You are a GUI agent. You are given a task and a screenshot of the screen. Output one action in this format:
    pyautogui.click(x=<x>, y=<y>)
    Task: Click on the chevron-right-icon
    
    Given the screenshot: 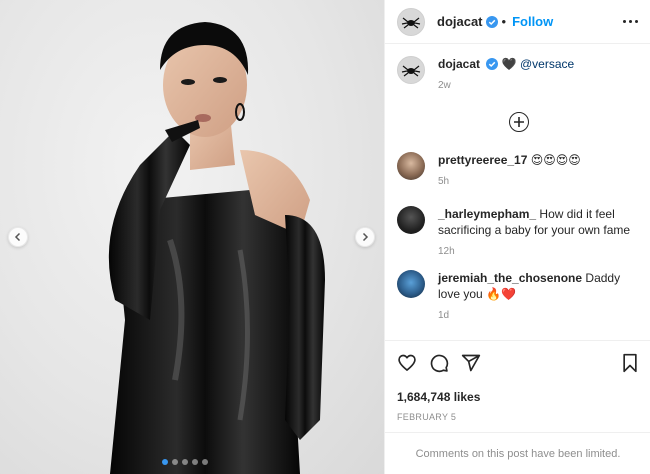 What is the action you would take?
    pyautogui.click(x=365, y=237)
    